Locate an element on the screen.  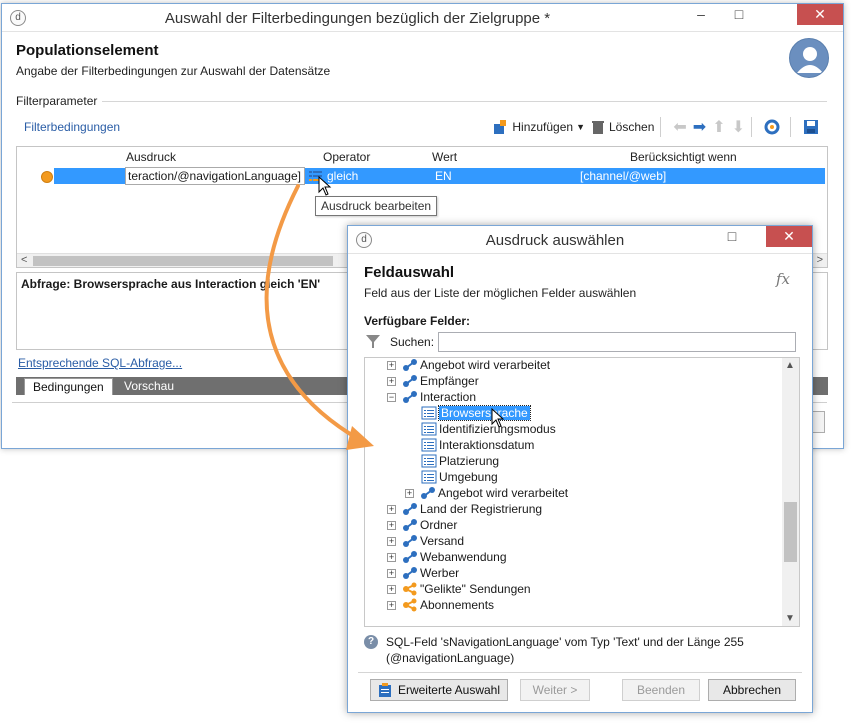
tree-item: + Versand is located at coordinates (425, 541).